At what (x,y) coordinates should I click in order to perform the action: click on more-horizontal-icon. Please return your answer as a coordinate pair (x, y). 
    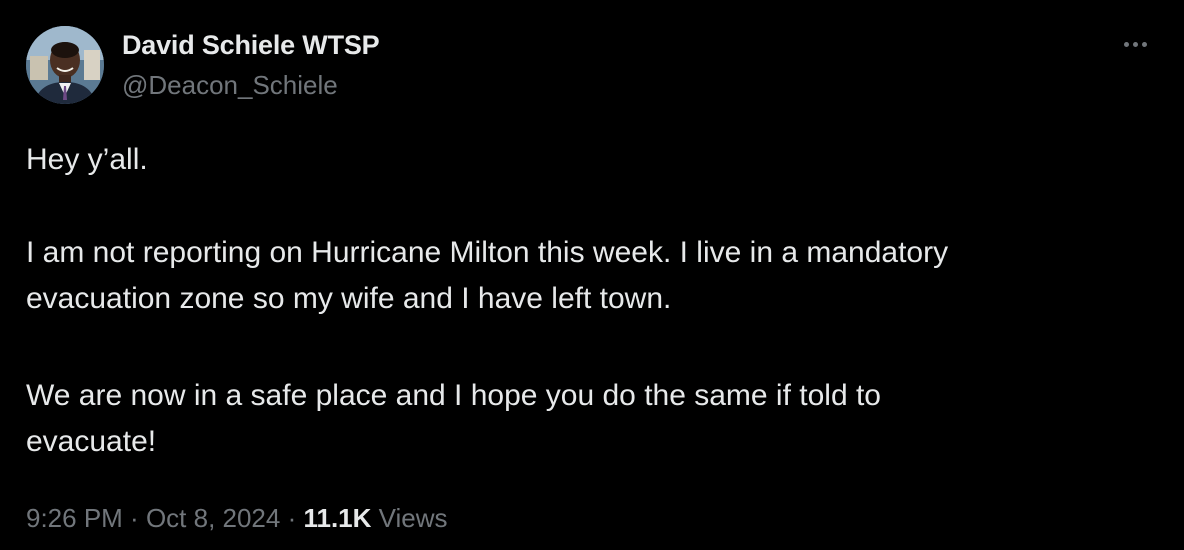
    Looking at the image, I should click on (1135, 44).